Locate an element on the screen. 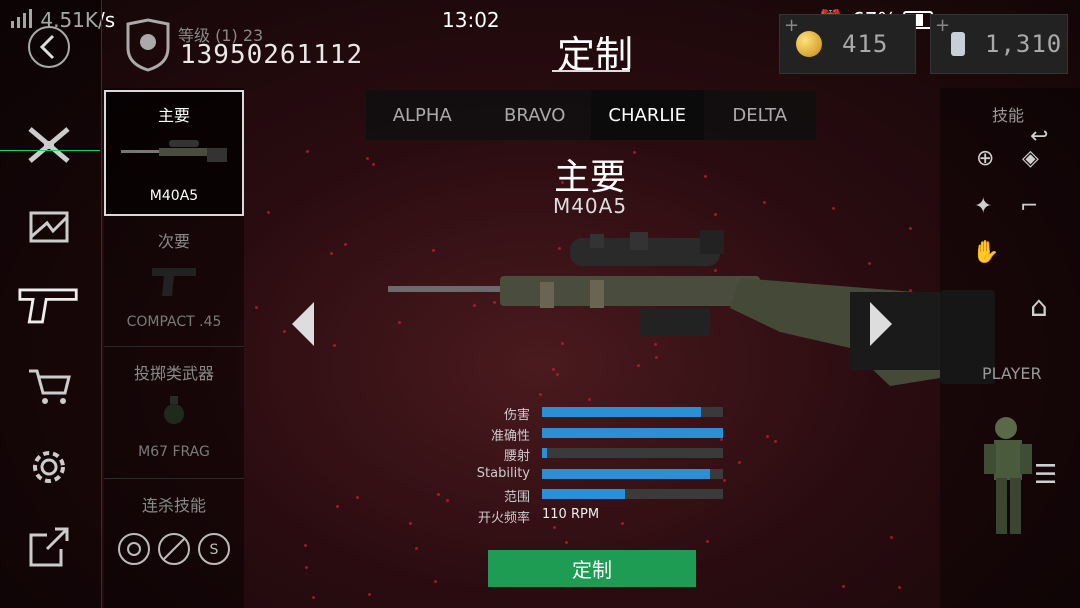 This screenshot has height=608, width=1080. nav-settings-button is located at coordinates (49, 467).